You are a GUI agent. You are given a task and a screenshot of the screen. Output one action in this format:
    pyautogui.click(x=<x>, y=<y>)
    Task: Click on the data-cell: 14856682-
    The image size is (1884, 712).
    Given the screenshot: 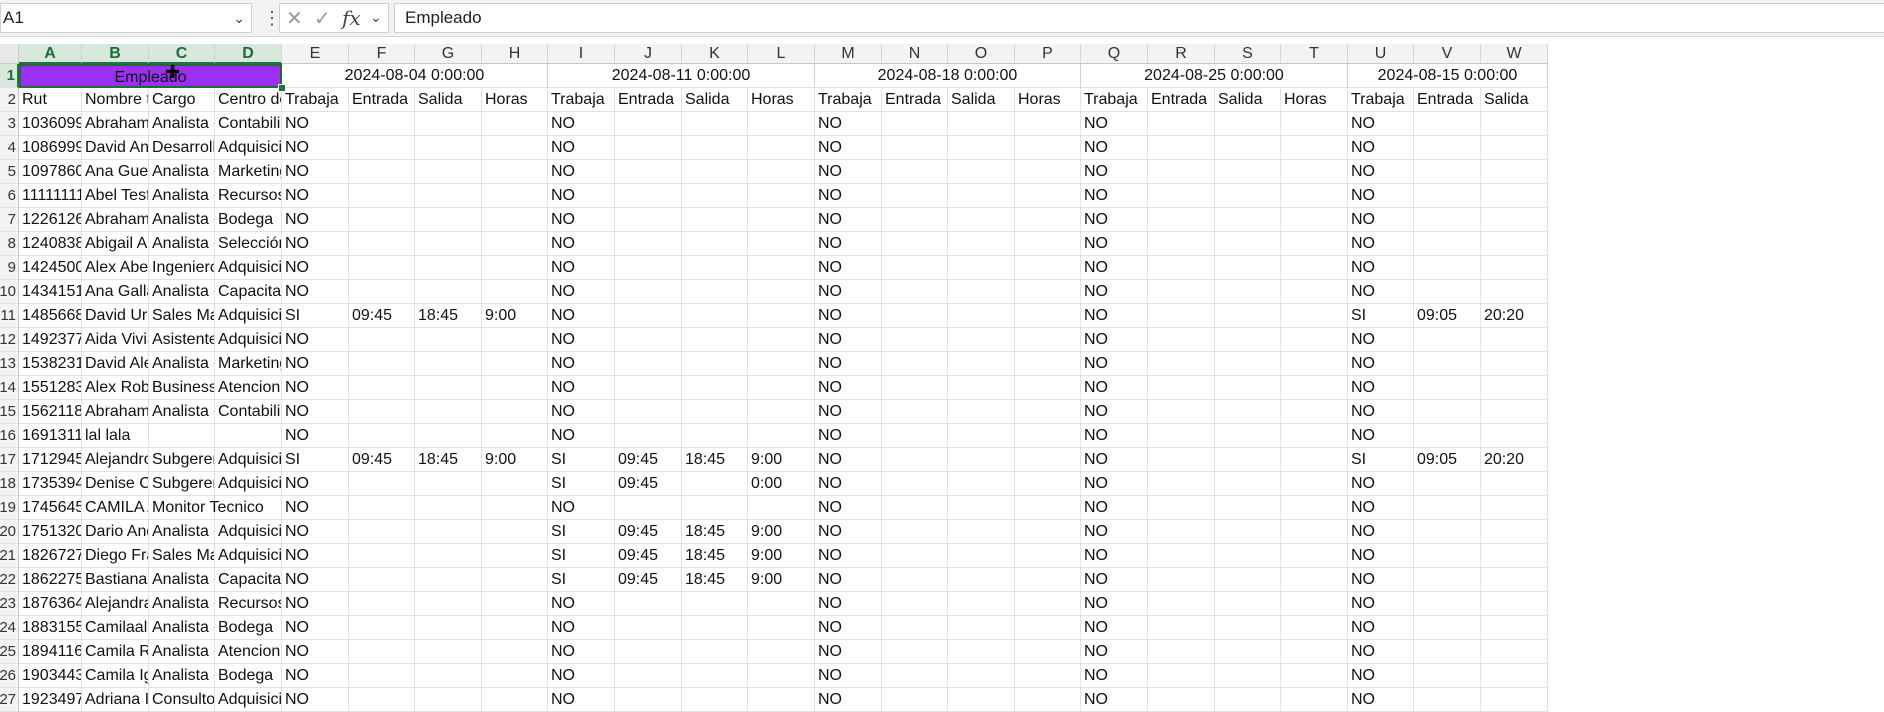 What is the action you would take?
    pyautogui.click(x=50, y=316)
    